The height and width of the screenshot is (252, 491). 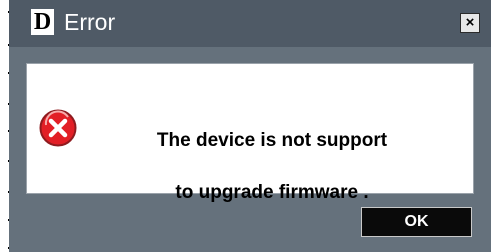 What do you see at coordinates (272, 192) in the screenshot?
I see `error-message-line-2: to upgrade firmware .` at bounding box center [272, 192].